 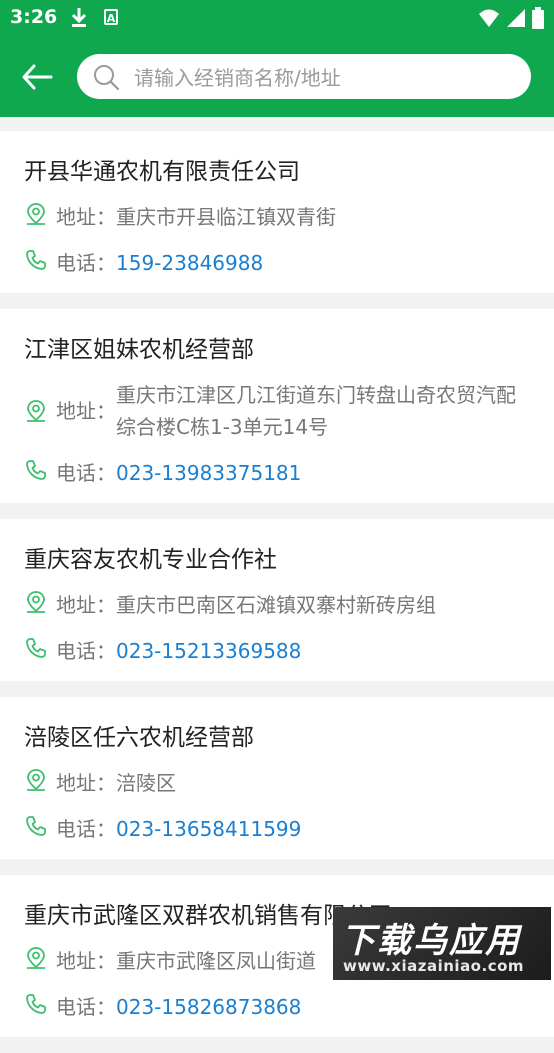 What do you see at coordinates (226, 217) in the screenshot?
I see `address-value: 重庆市开县临江镇双青街` at bounding box center [226, 217].